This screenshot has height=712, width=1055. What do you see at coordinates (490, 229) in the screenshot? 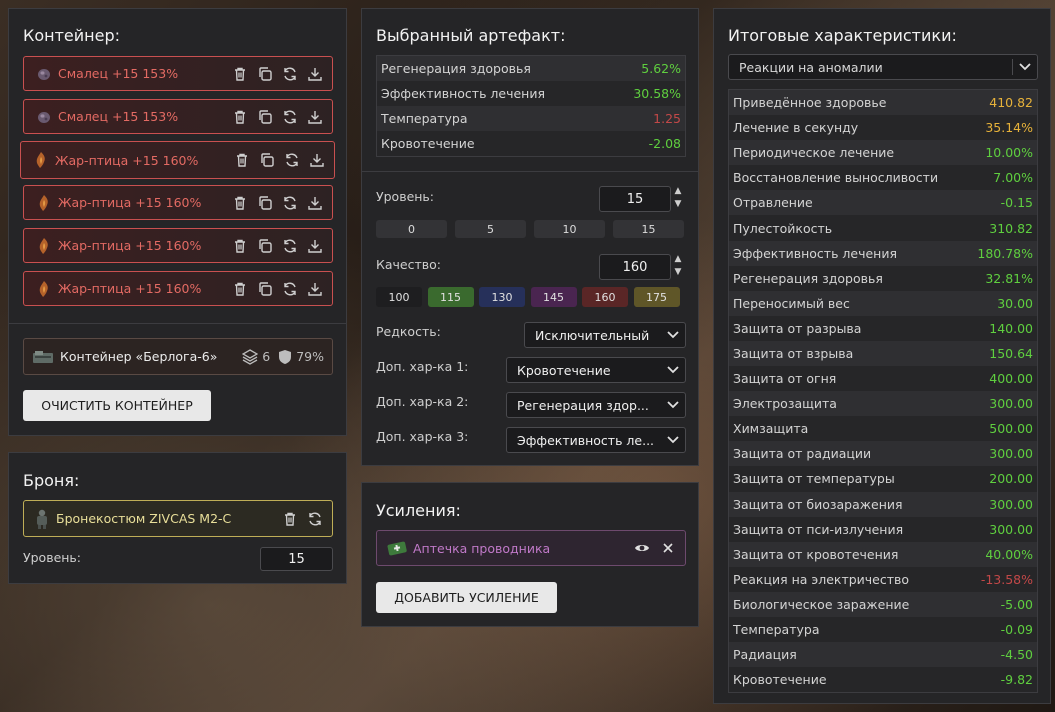
I see `level-preset-button: 5` at bounding box center [490, 229].